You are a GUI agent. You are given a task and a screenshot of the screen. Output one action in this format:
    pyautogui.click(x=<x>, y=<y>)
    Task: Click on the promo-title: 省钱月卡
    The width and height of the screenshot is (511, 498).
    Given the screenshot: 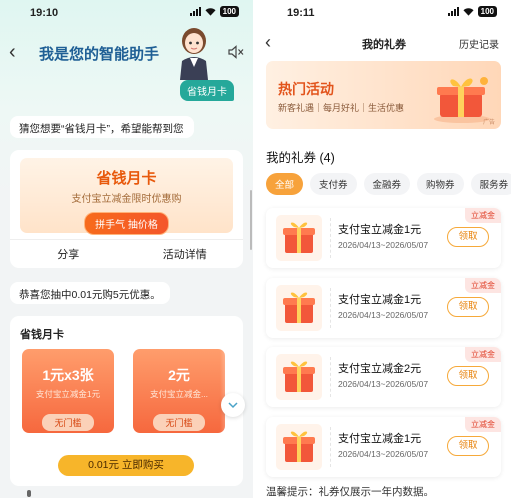 What is the action you would take?
    pyautogui.click(x=126, y=178)
    